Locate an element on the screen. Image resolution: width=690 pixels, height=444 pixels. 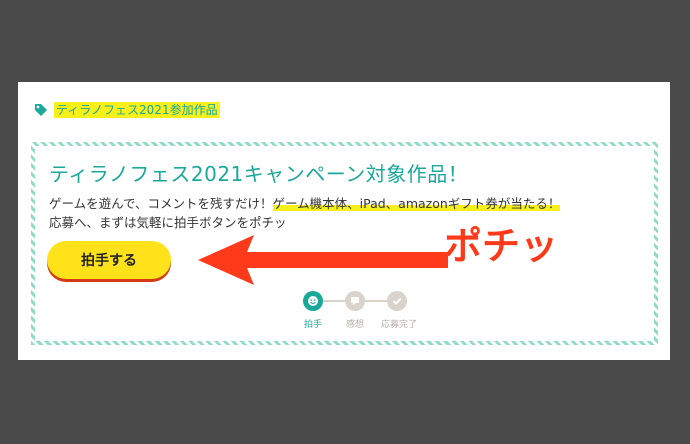
step-check is located at coordinates (397, 301).